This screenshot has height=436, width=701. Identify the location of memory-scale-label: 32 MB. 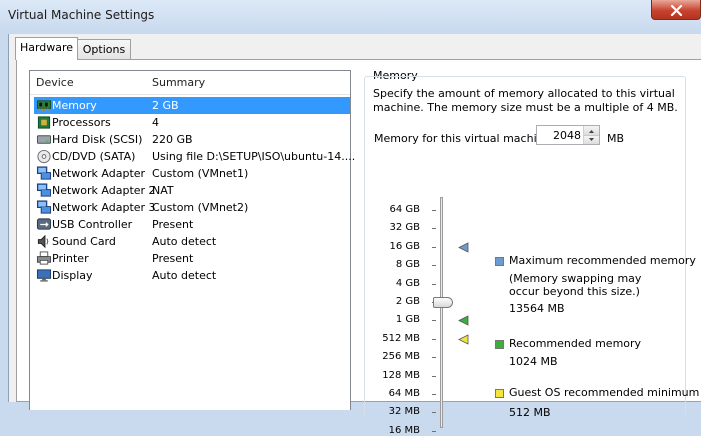
(404, 412).